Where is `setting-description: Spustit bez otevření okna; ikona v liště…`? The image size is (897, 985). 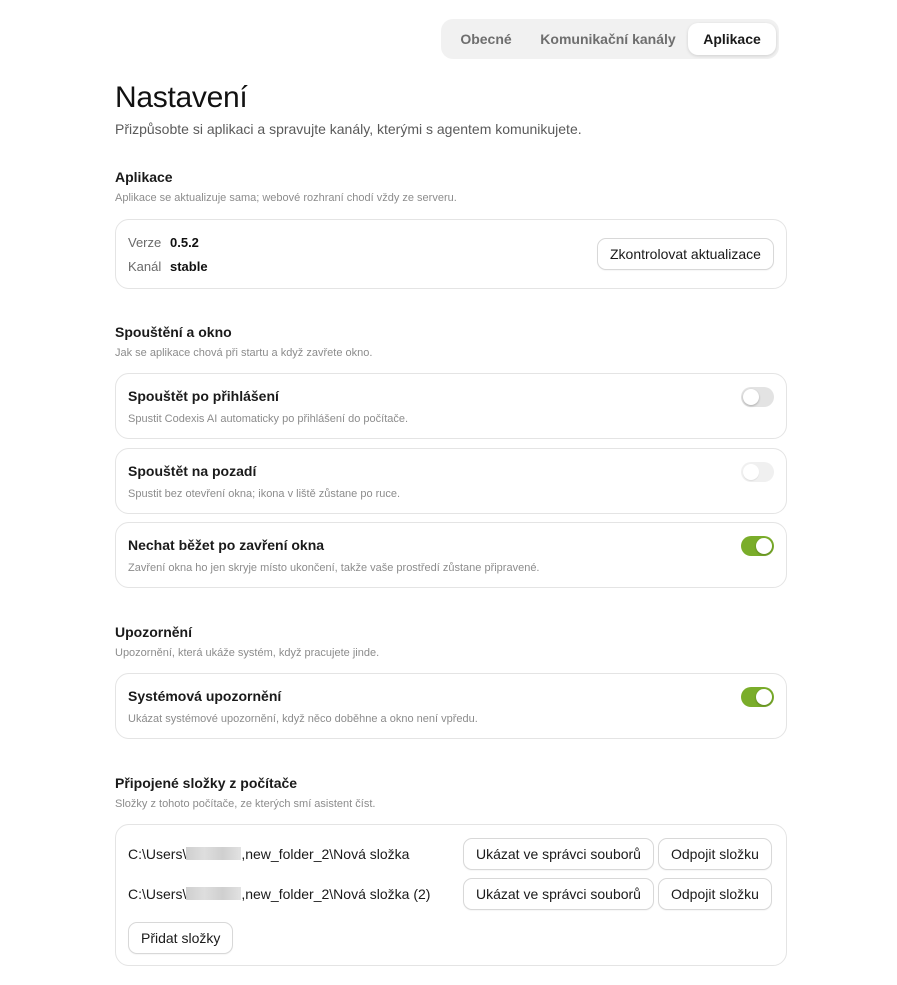 setting-description: Spustit bez otevření okna; ikona v liště… is located at coordinates (264, 494).